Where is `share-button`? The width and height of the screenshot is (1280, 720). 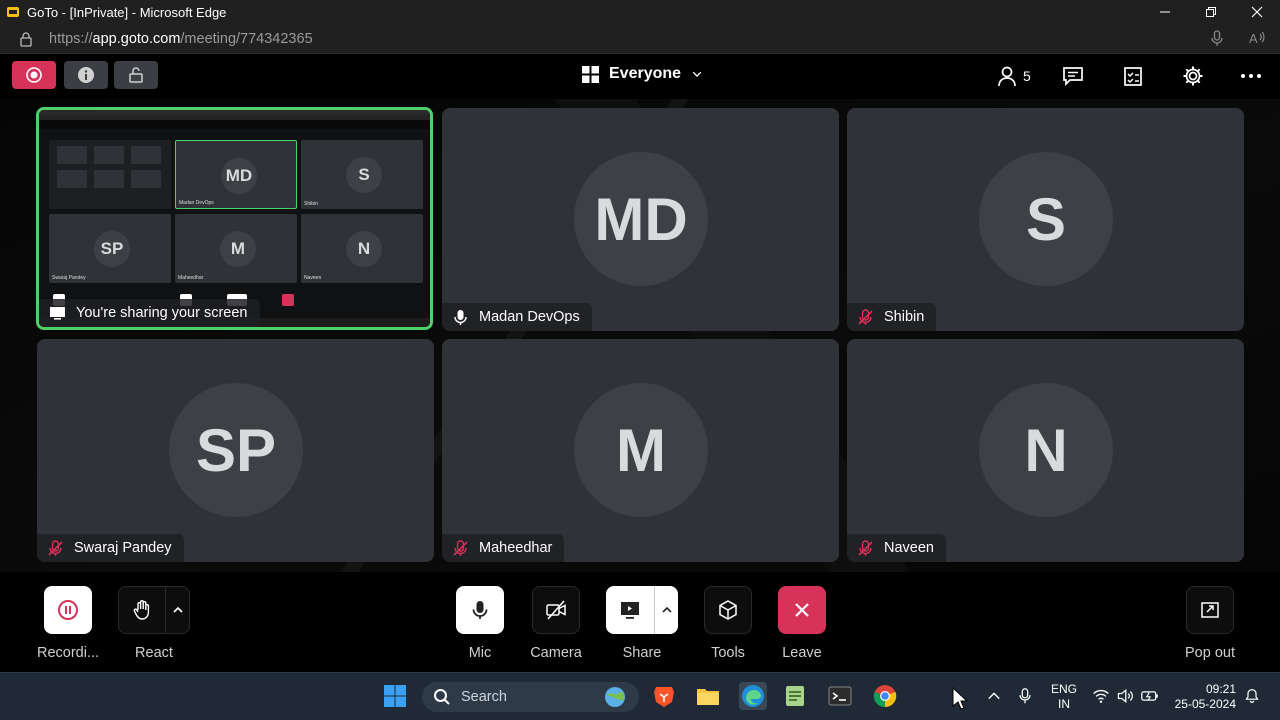 share-button is located at coordinates (630, 610).